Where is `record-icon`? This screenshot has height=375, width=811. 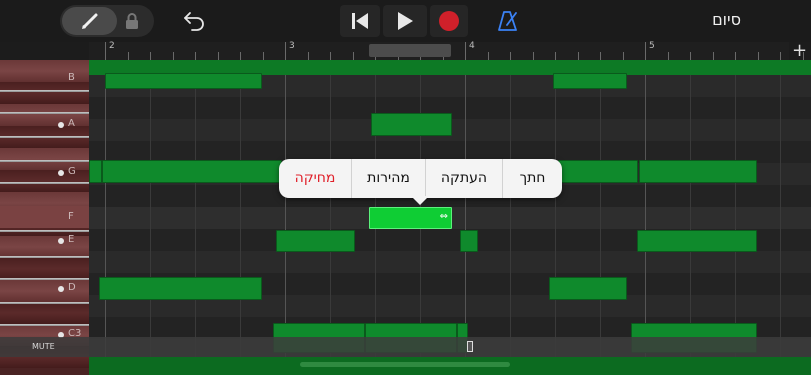 record-icon is located at coordinates (449, 21).